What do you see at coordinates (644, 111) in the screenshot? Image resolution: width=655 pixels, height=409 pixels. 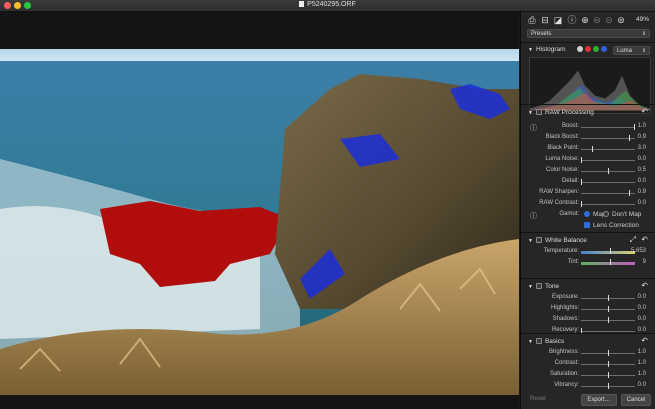 I see `reset-raw-icon: ↶` at bounding box center [644, 111].